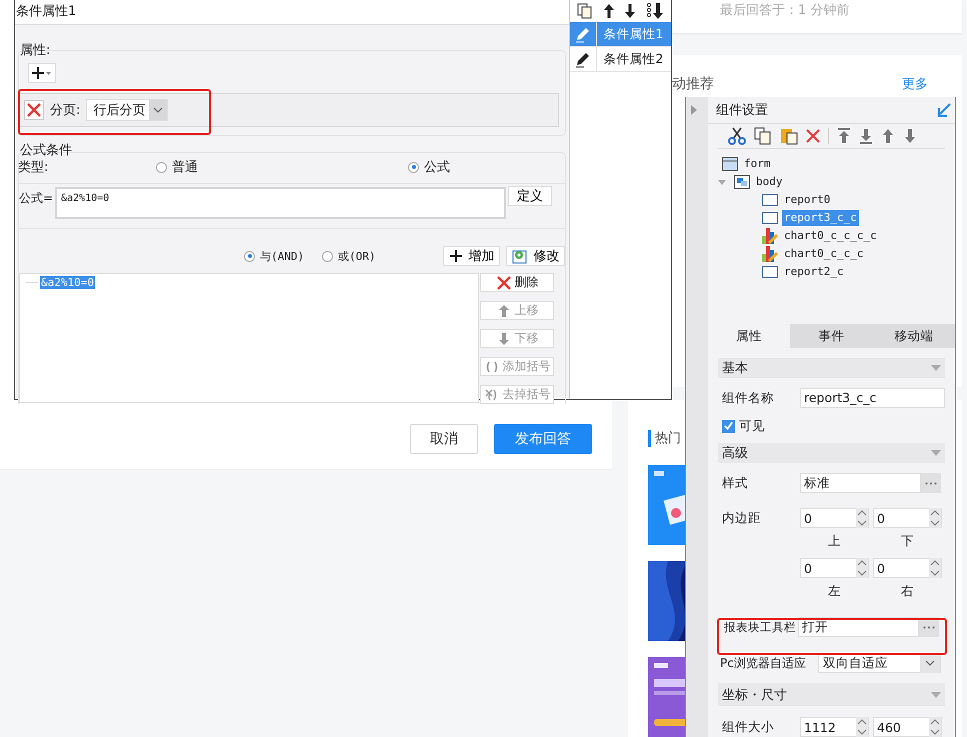 This screenshot has width=967, height=737. Describe the element at coordinates (789, 135) in the screenshot. I see `paste-icon` at that location.